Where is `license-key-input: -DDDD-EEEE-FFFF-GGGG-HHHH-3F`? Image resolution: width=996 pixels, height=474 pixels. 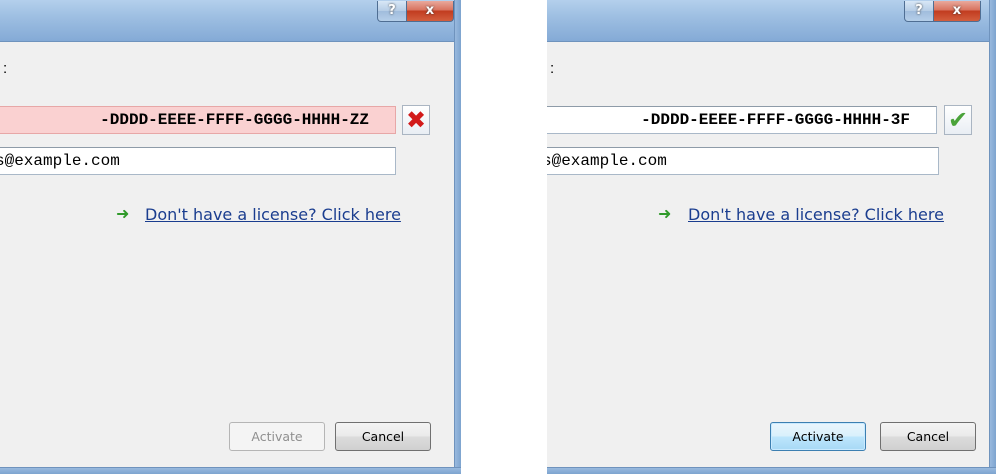 license-key-input: -DDDD-EEEE-FFFF-GGGG-HHHH-3F is located at coordinates (742, 120).